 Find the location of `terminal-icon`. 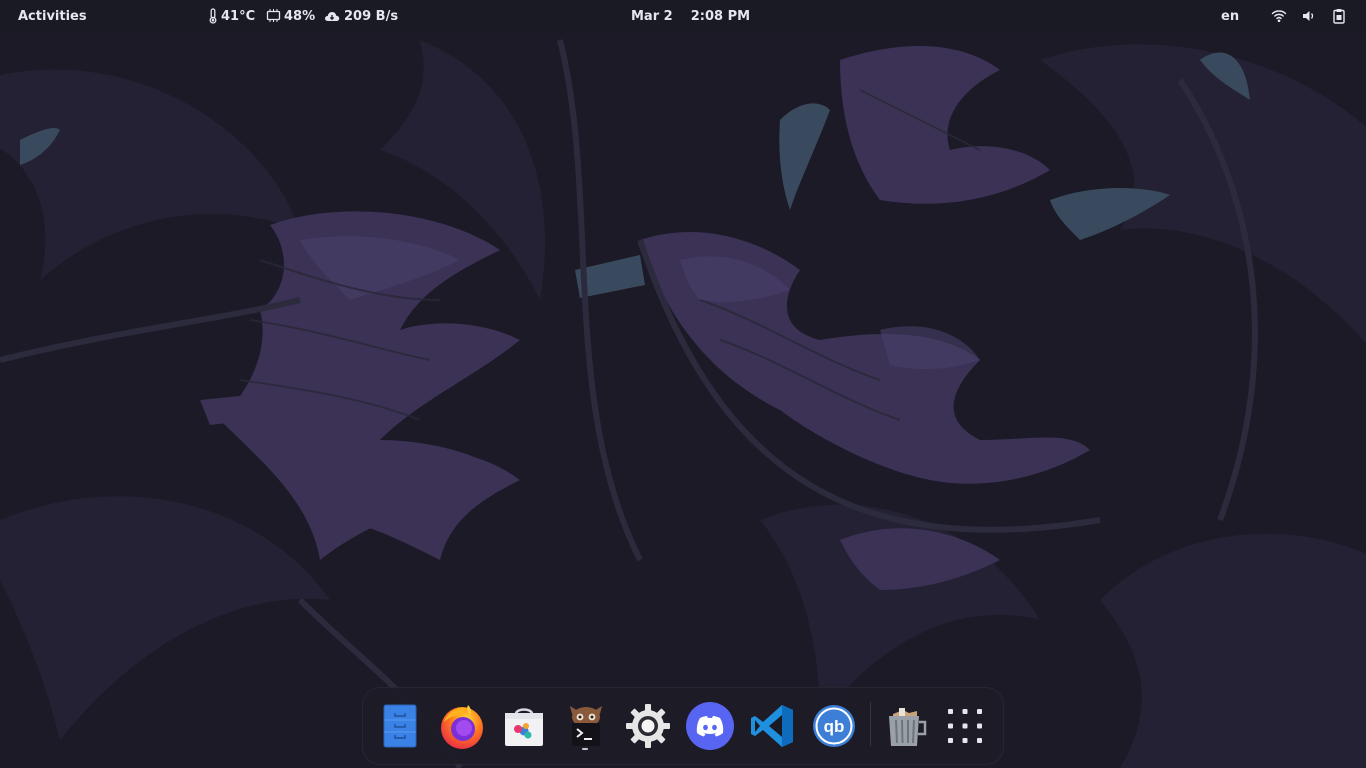

terminal-icon is located at coordinates (586, 726).